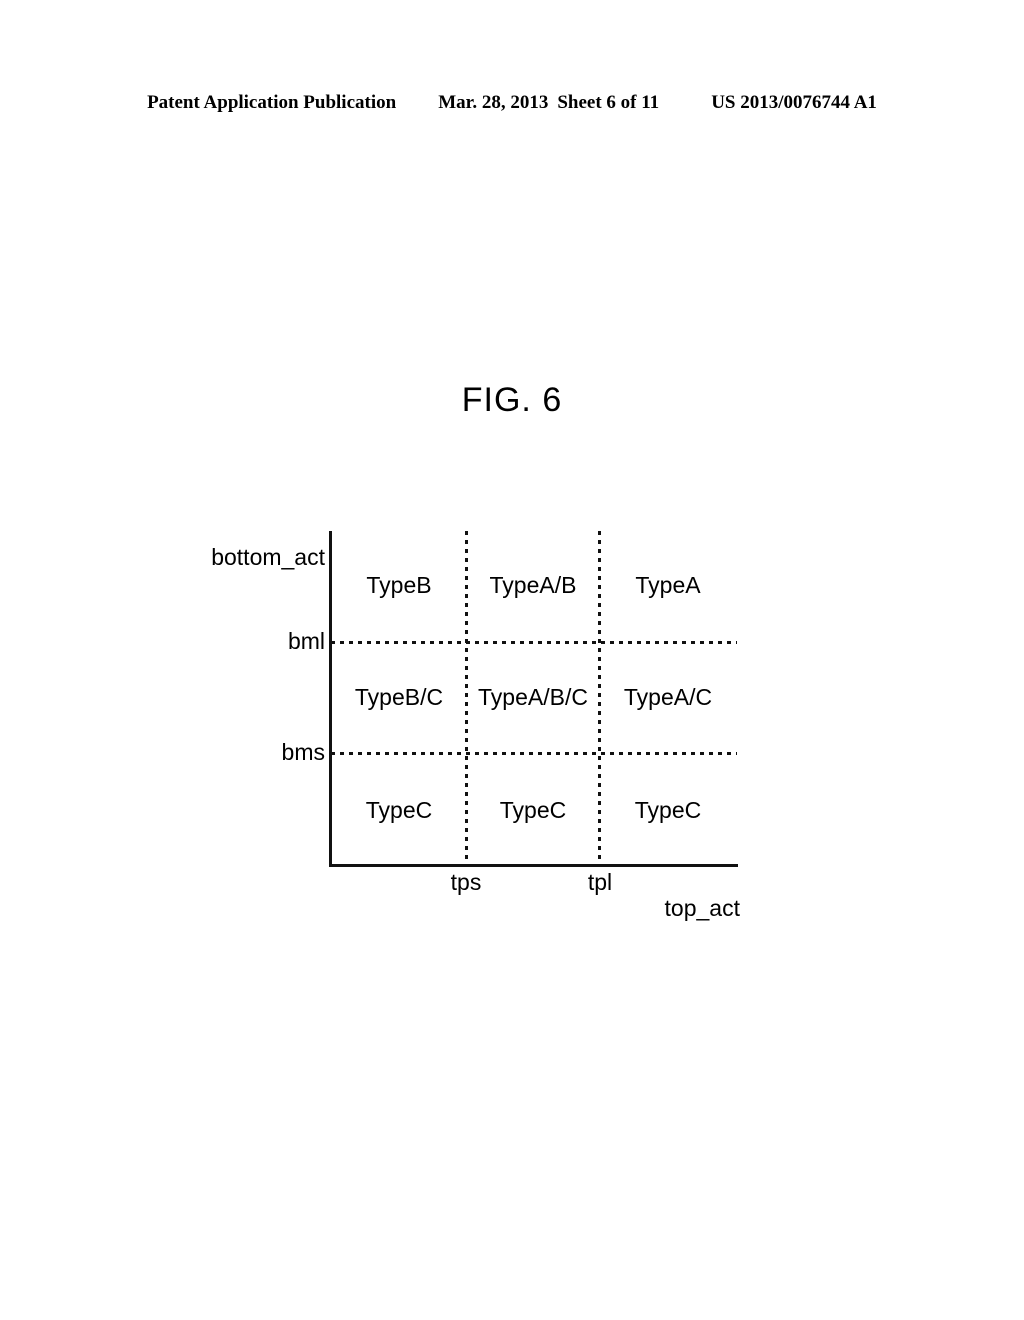 The image size is (1024, 1320). Describe the element at coordinates (702, 908) in the screenshot. I see `x-axis-label: top_act` at that location.